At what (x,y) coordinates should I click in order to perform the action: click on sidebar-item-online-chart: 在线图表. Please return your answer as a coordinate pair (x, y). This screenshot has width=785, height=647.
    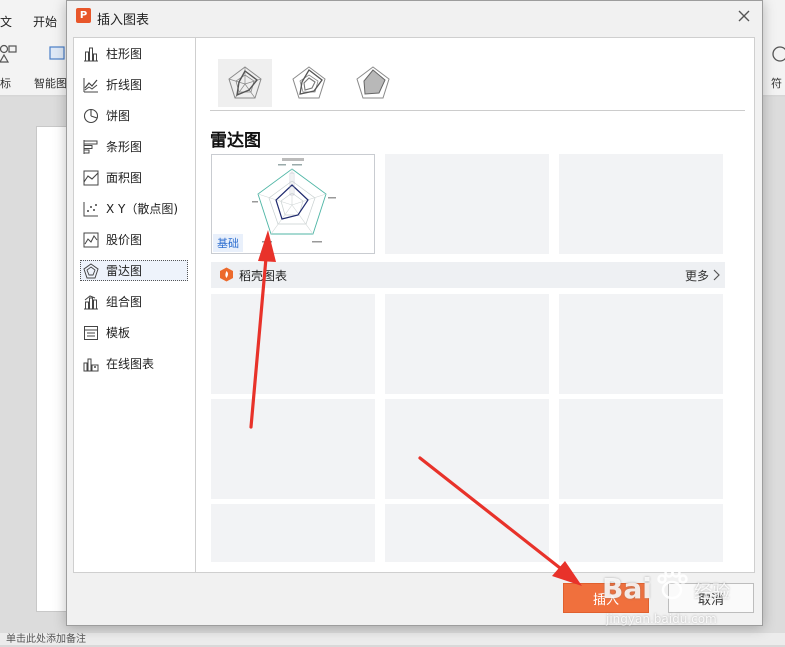
    Looking at the image, I should click on (134, 363).